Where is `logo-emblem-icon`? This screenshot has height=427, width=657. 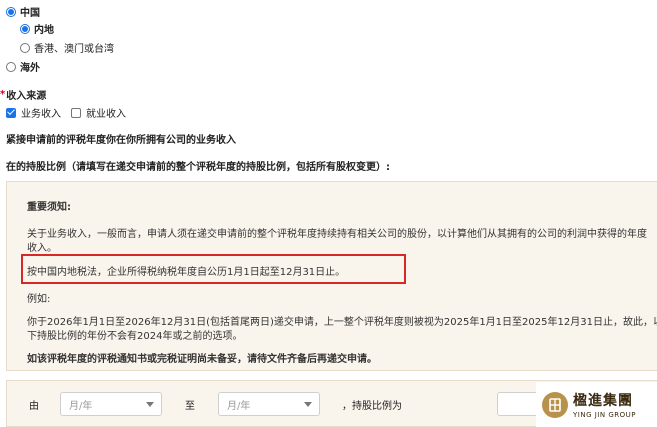
logo-emblem-icon is located at coordinates (555, 404).